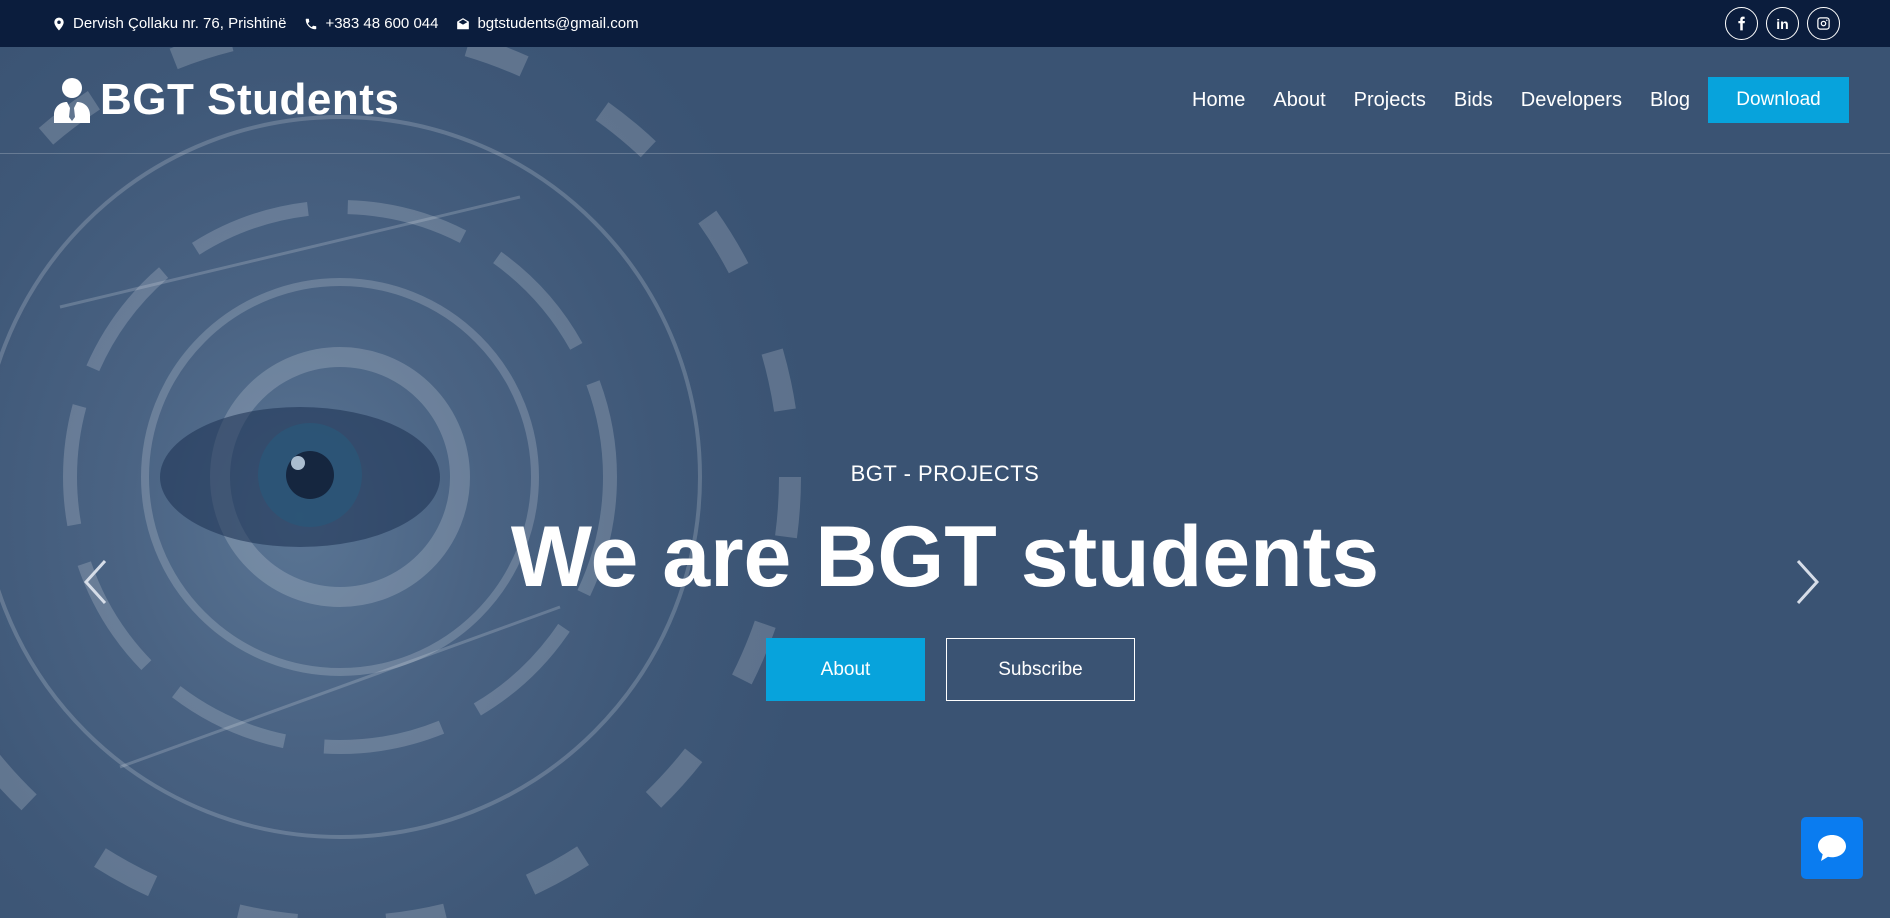  Describe the element at coordinates (1571, 100) in the screenshot. I see `nav-item-developers: Developers` at that location.